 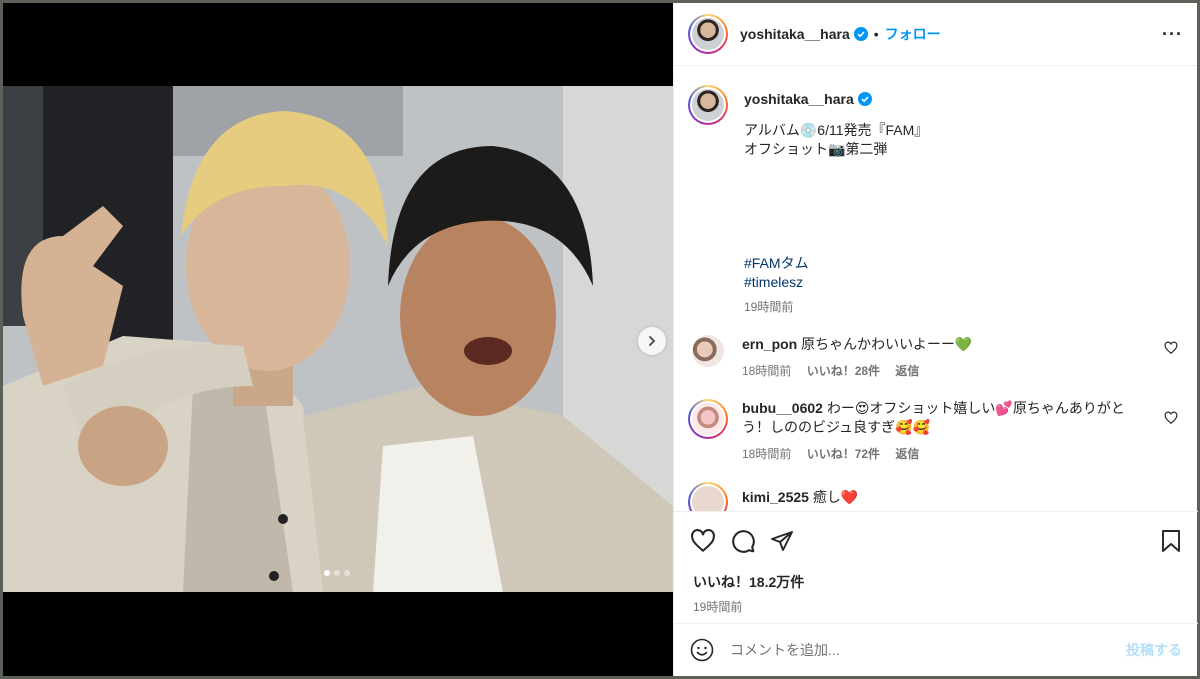 What do you see at coordinates (1154, 650) in the screenshot?
I see `post-comment-button: 投稿する` at bounding box center [1154, 650].